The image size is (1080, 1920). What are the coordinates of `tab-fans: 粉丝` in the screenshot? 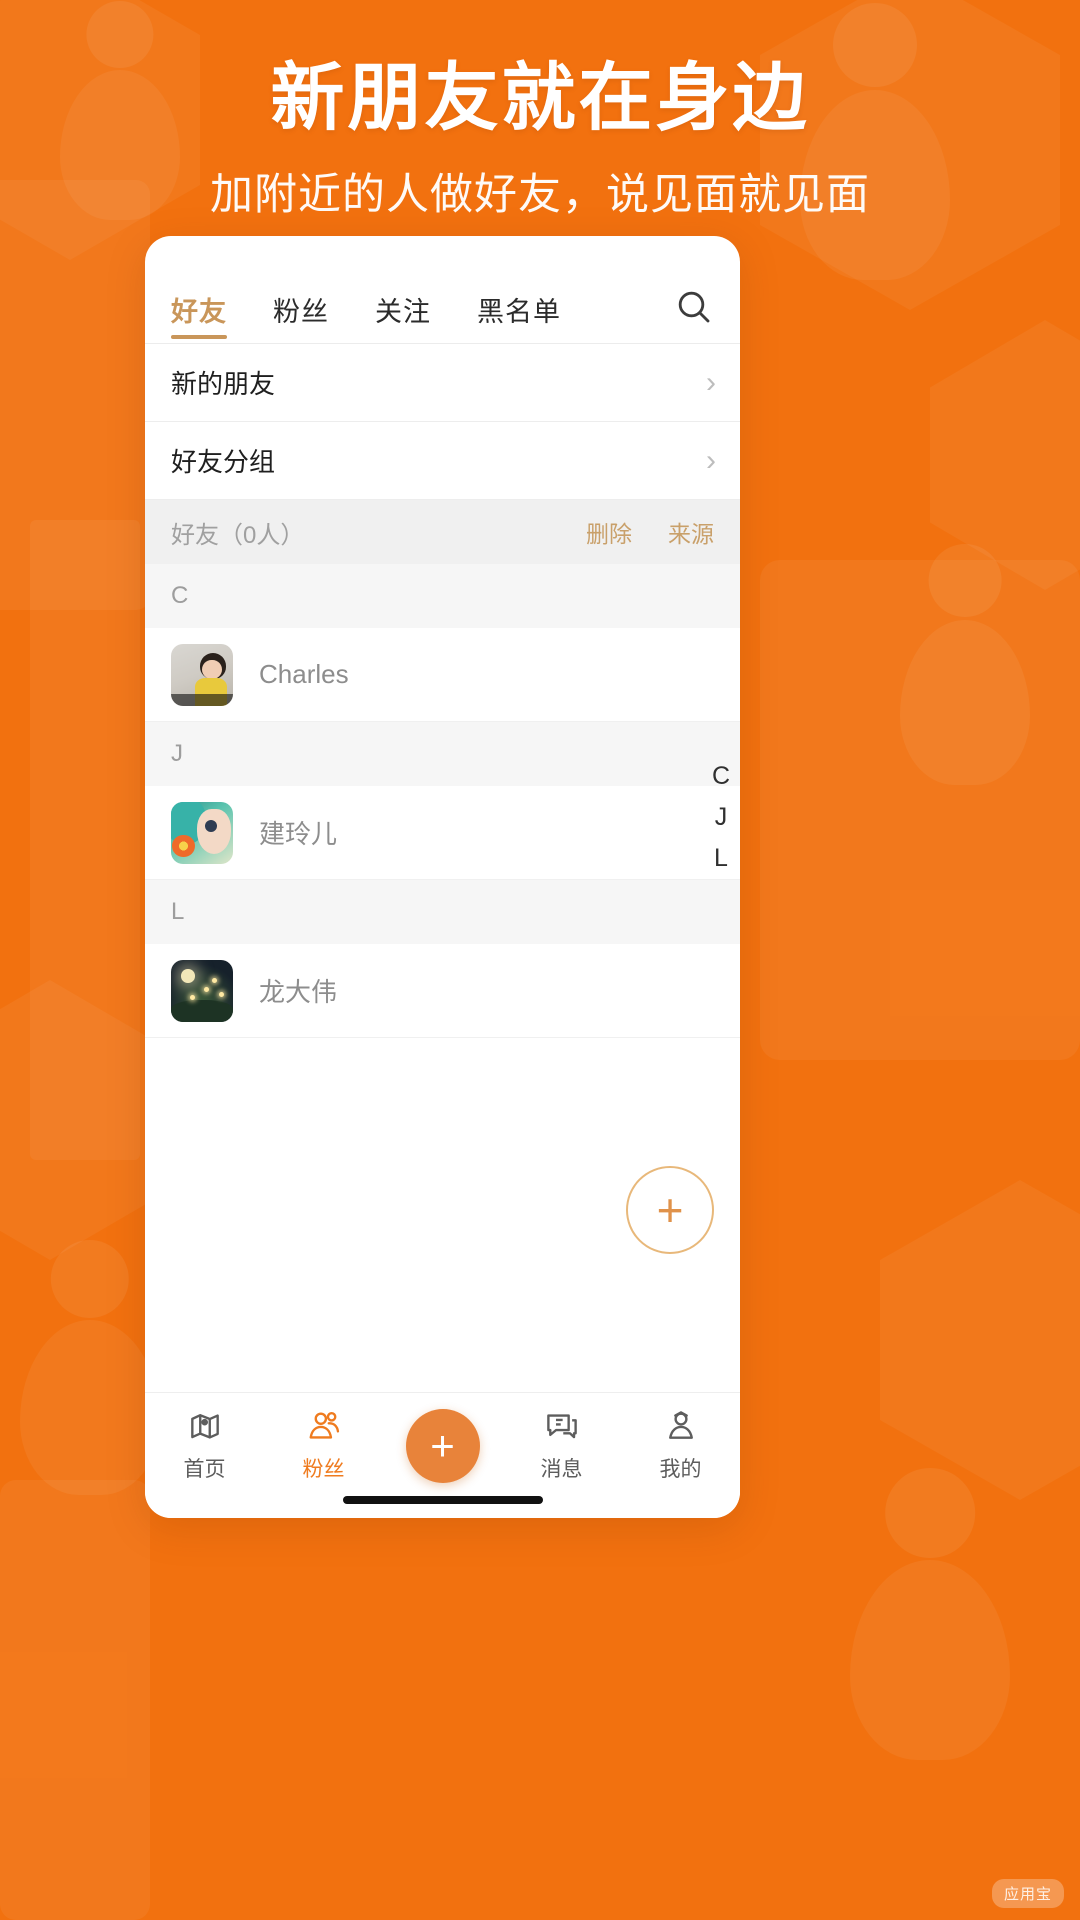 It's located at (301, 316).